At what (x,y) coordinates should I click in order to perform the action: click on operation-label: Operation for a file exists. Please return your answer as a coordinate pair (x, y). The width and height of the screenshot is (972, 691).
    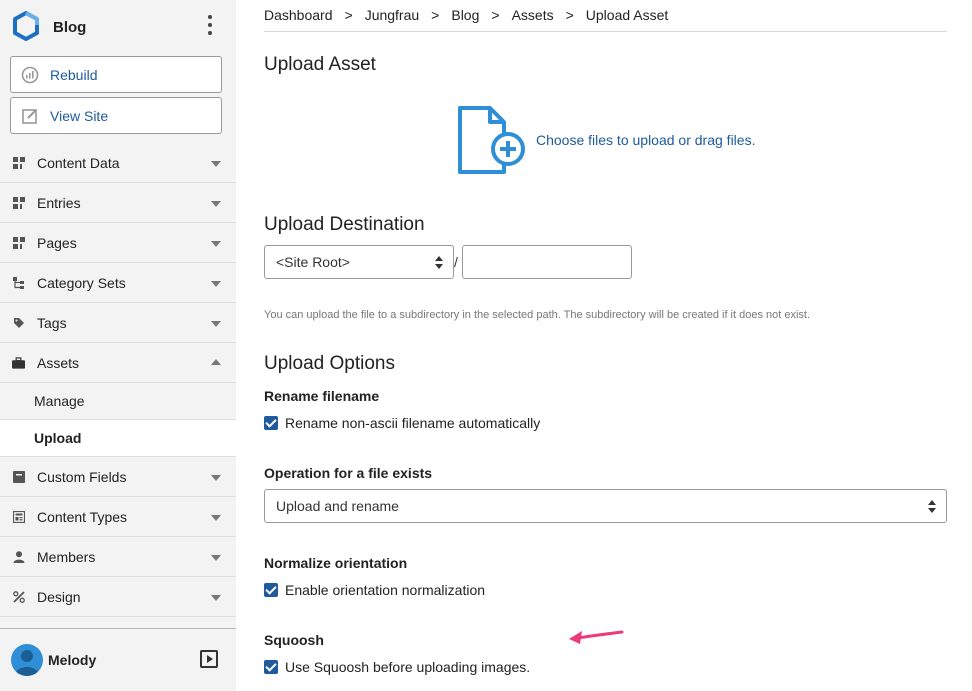
    Looking at the image, I should click on (348, 473).